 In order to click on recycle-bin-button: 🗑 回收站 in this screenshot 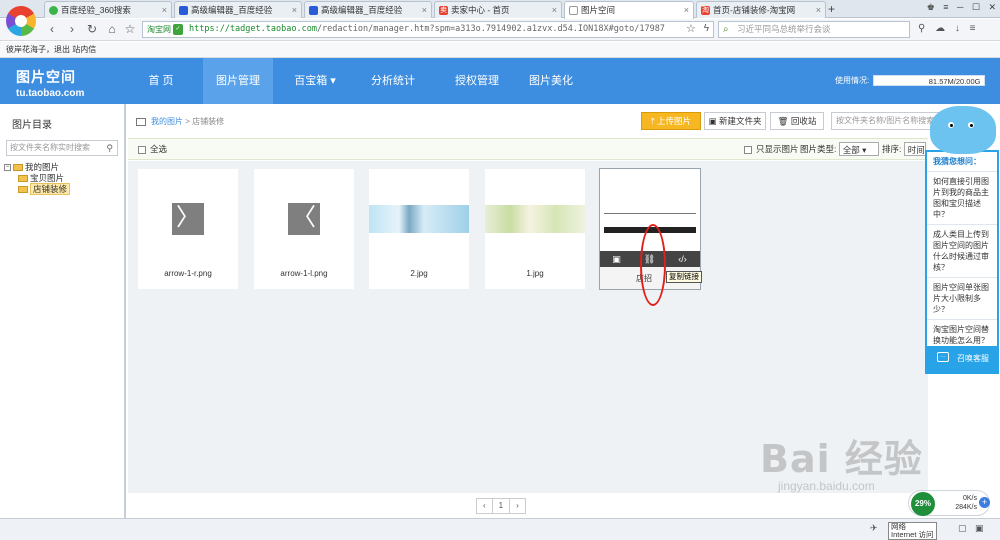, I will do `click(797, 121)`.